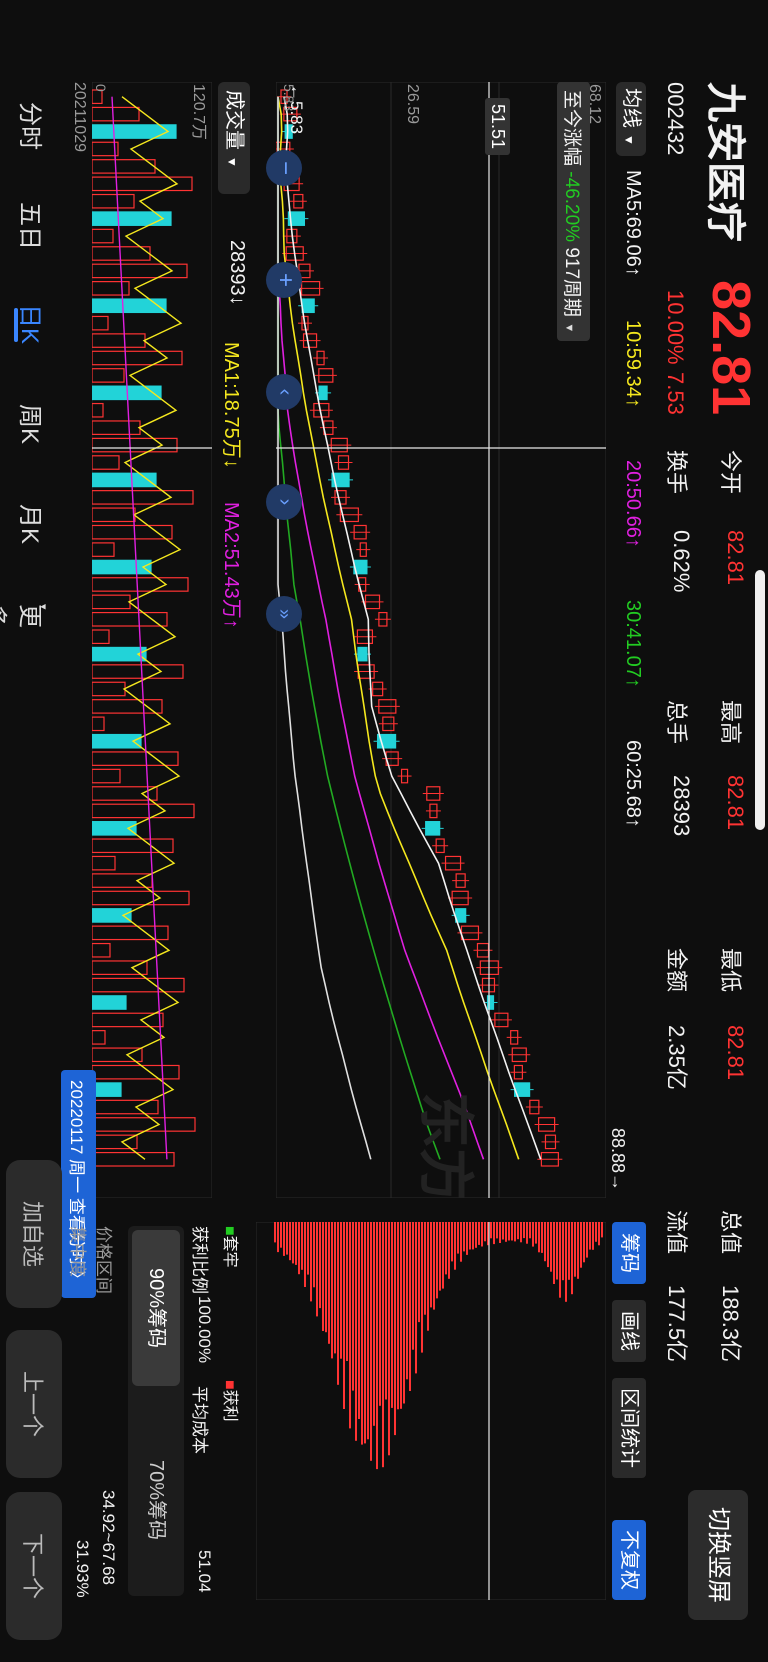 The image size is (768, 1662). Describe the element at coordinates (631, 119) in the screenshot. I see `ma-selector: 均线 ▼` at that location.